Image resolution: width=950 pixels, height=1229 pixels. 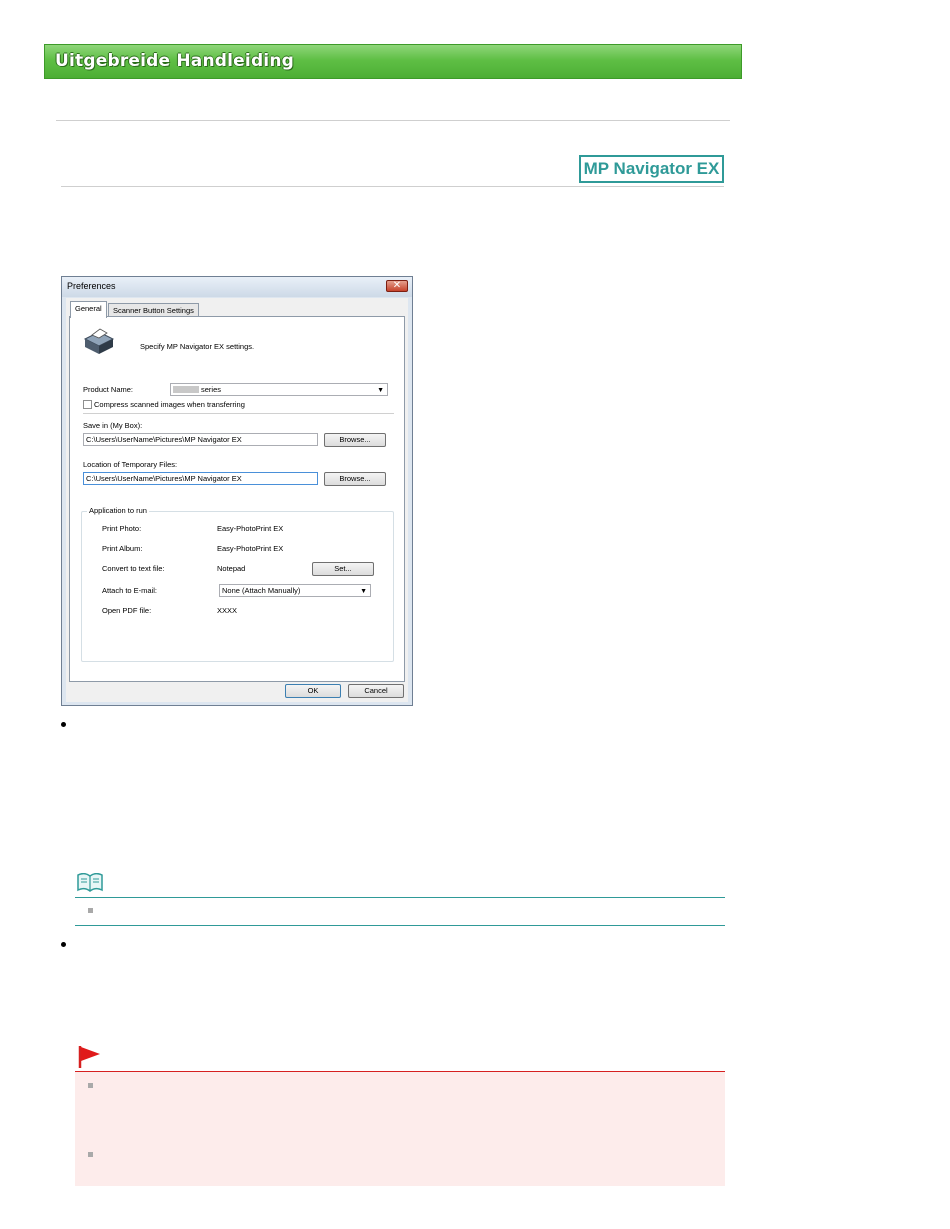 I want to click on attach-email-value: None (Attach Manually), so click(x=261, y=590).